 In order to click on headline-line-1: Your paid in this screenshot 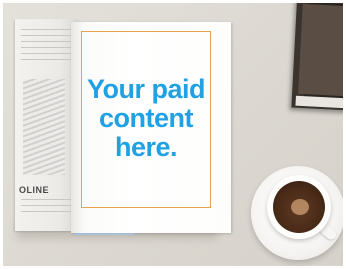, I will do `click(146, 89)`.